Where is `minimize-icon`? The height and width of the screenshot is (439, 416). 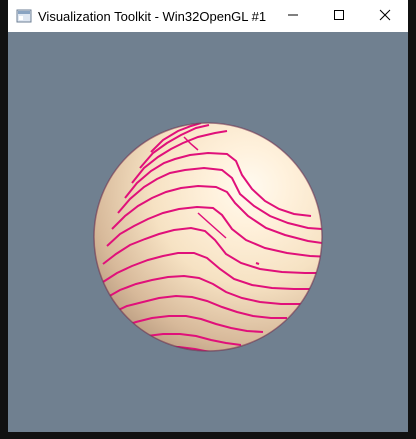 minimize-icon is located at coordinates (293, 16).